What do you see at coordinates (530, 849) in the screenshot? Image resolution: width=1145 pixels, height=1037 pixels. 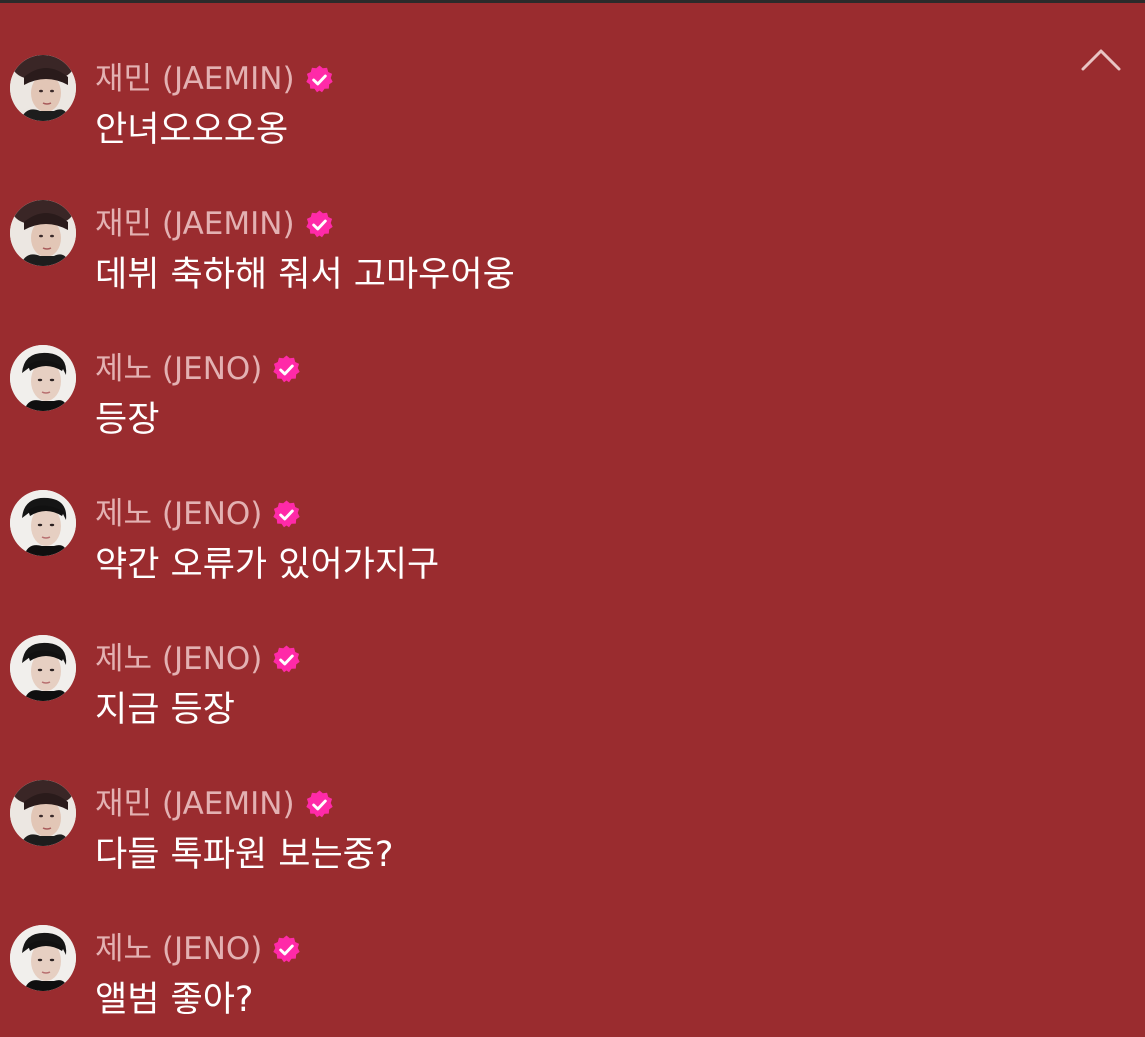 I see `chat-message: 재민 (JAEMIN) 다들 톡파원 보는중?` at bounding box center [530, 849].